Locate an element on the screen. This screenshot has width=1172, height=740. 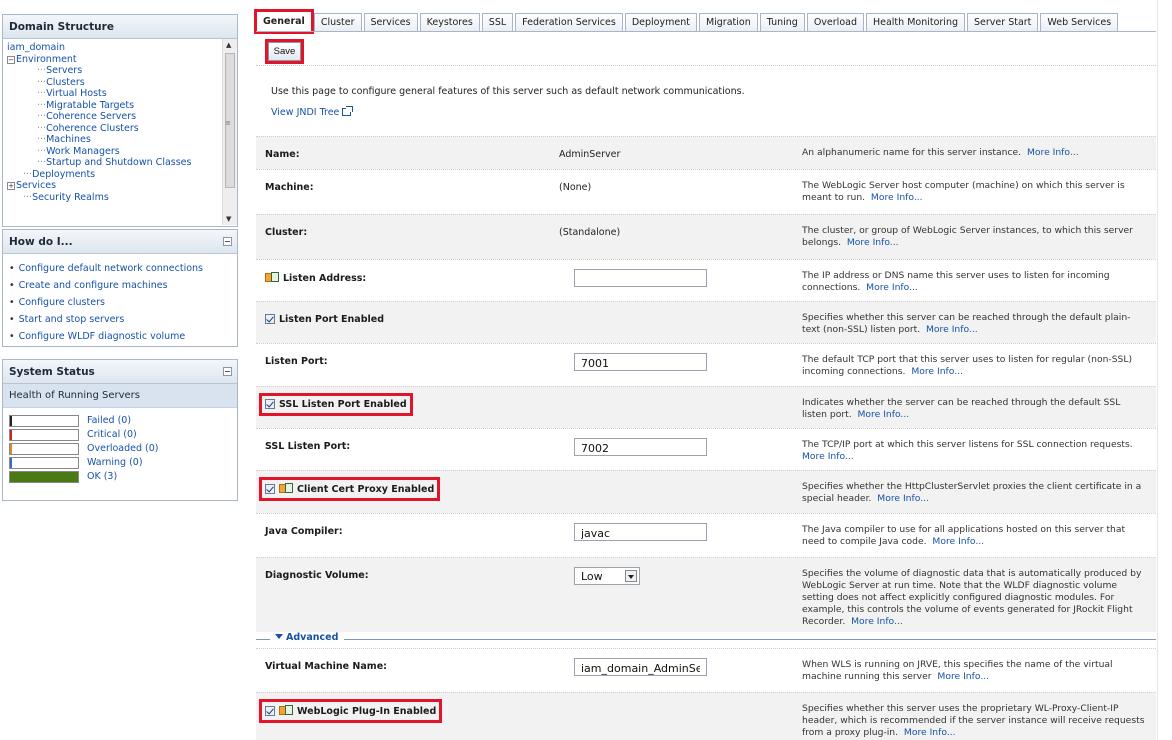
tree-item-label: Services is located at coordinates (36, 185).